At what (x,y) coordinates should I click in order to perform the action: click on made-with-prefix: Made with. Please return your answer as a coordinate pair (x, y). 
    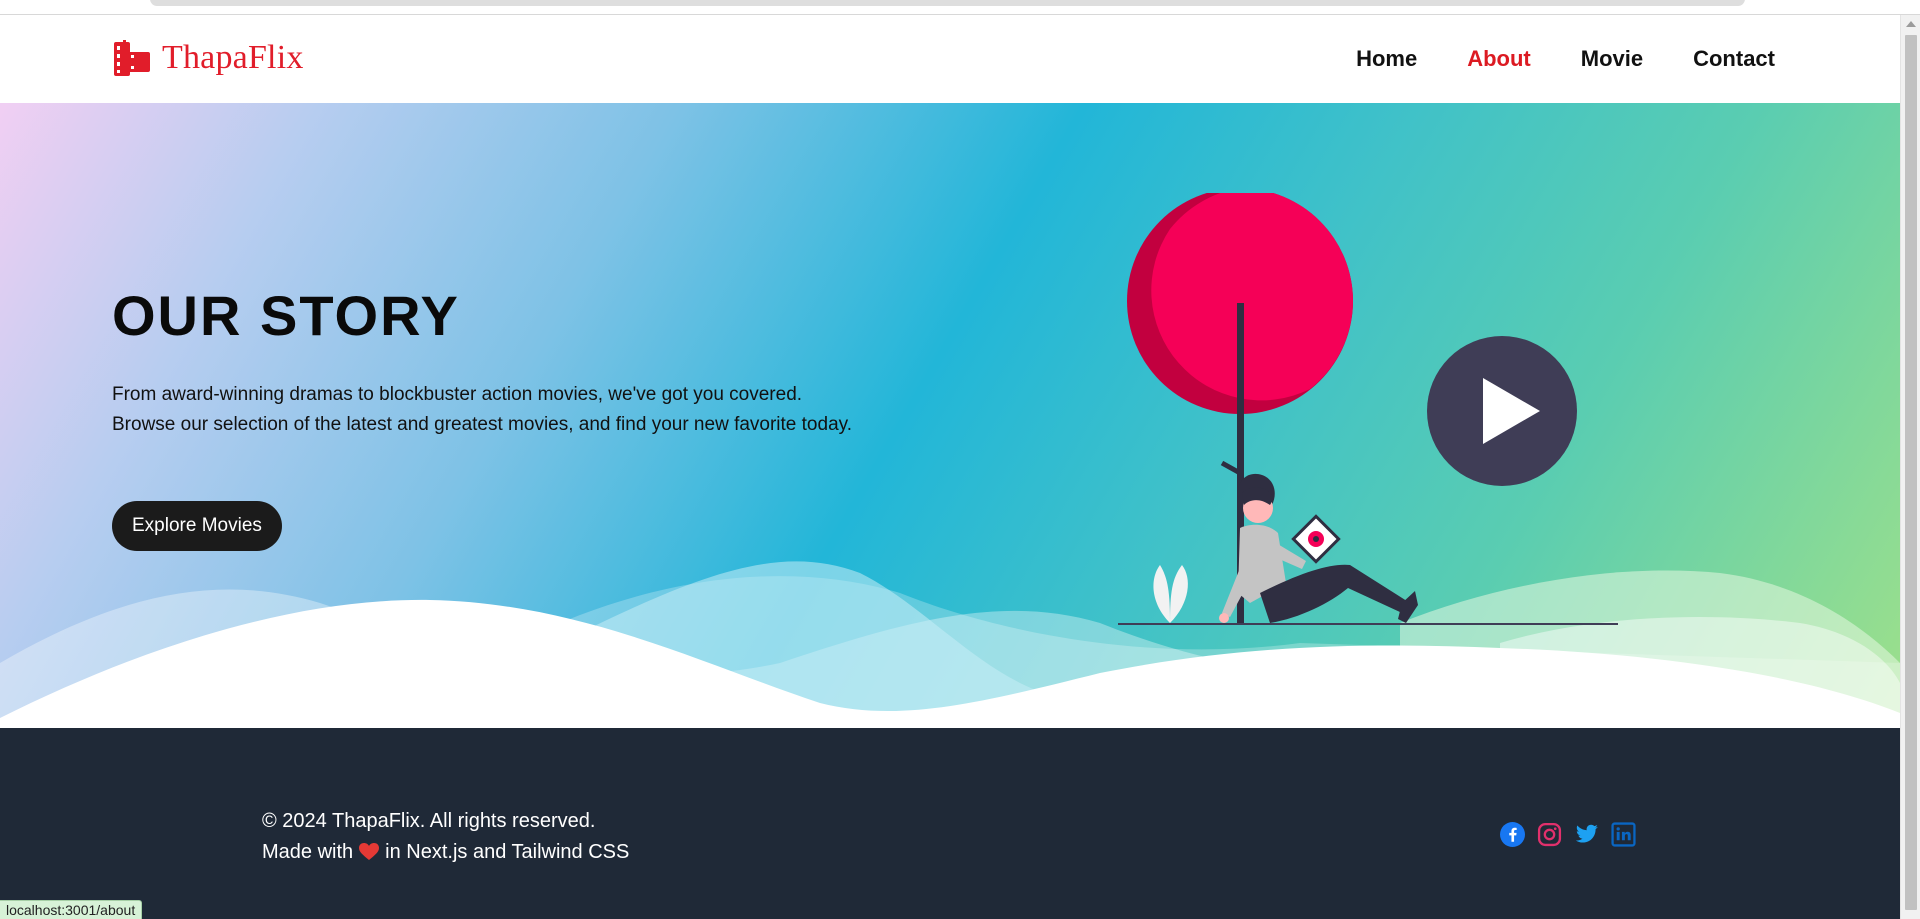
    Looking at the image, I should click on (308, 852).